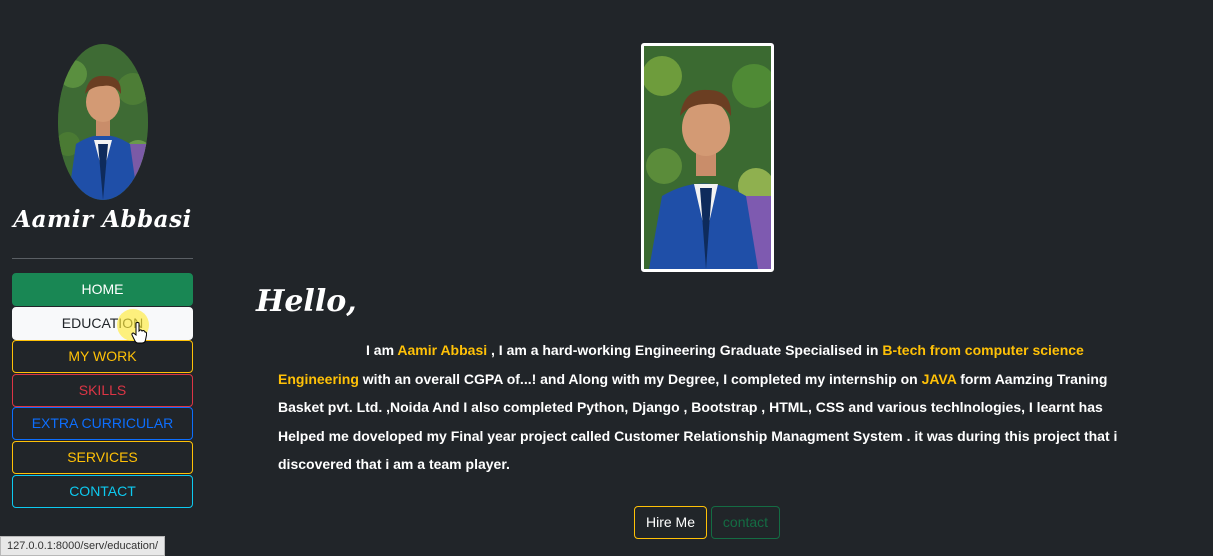  I want to click on nav-skills-button: SKILLS, so click(102, 390).